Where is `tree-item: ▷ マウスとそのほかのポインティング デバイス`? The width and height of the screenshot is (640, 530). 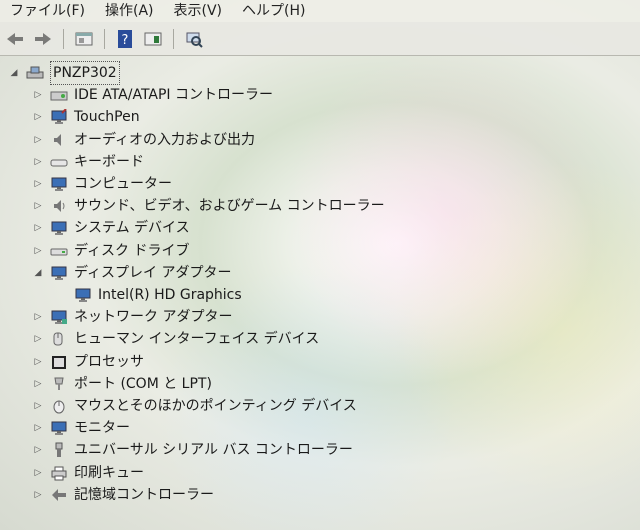 tree-item: ▷ マウスとそのほかのポインティング デバイス is located at coordinates (194, 406).